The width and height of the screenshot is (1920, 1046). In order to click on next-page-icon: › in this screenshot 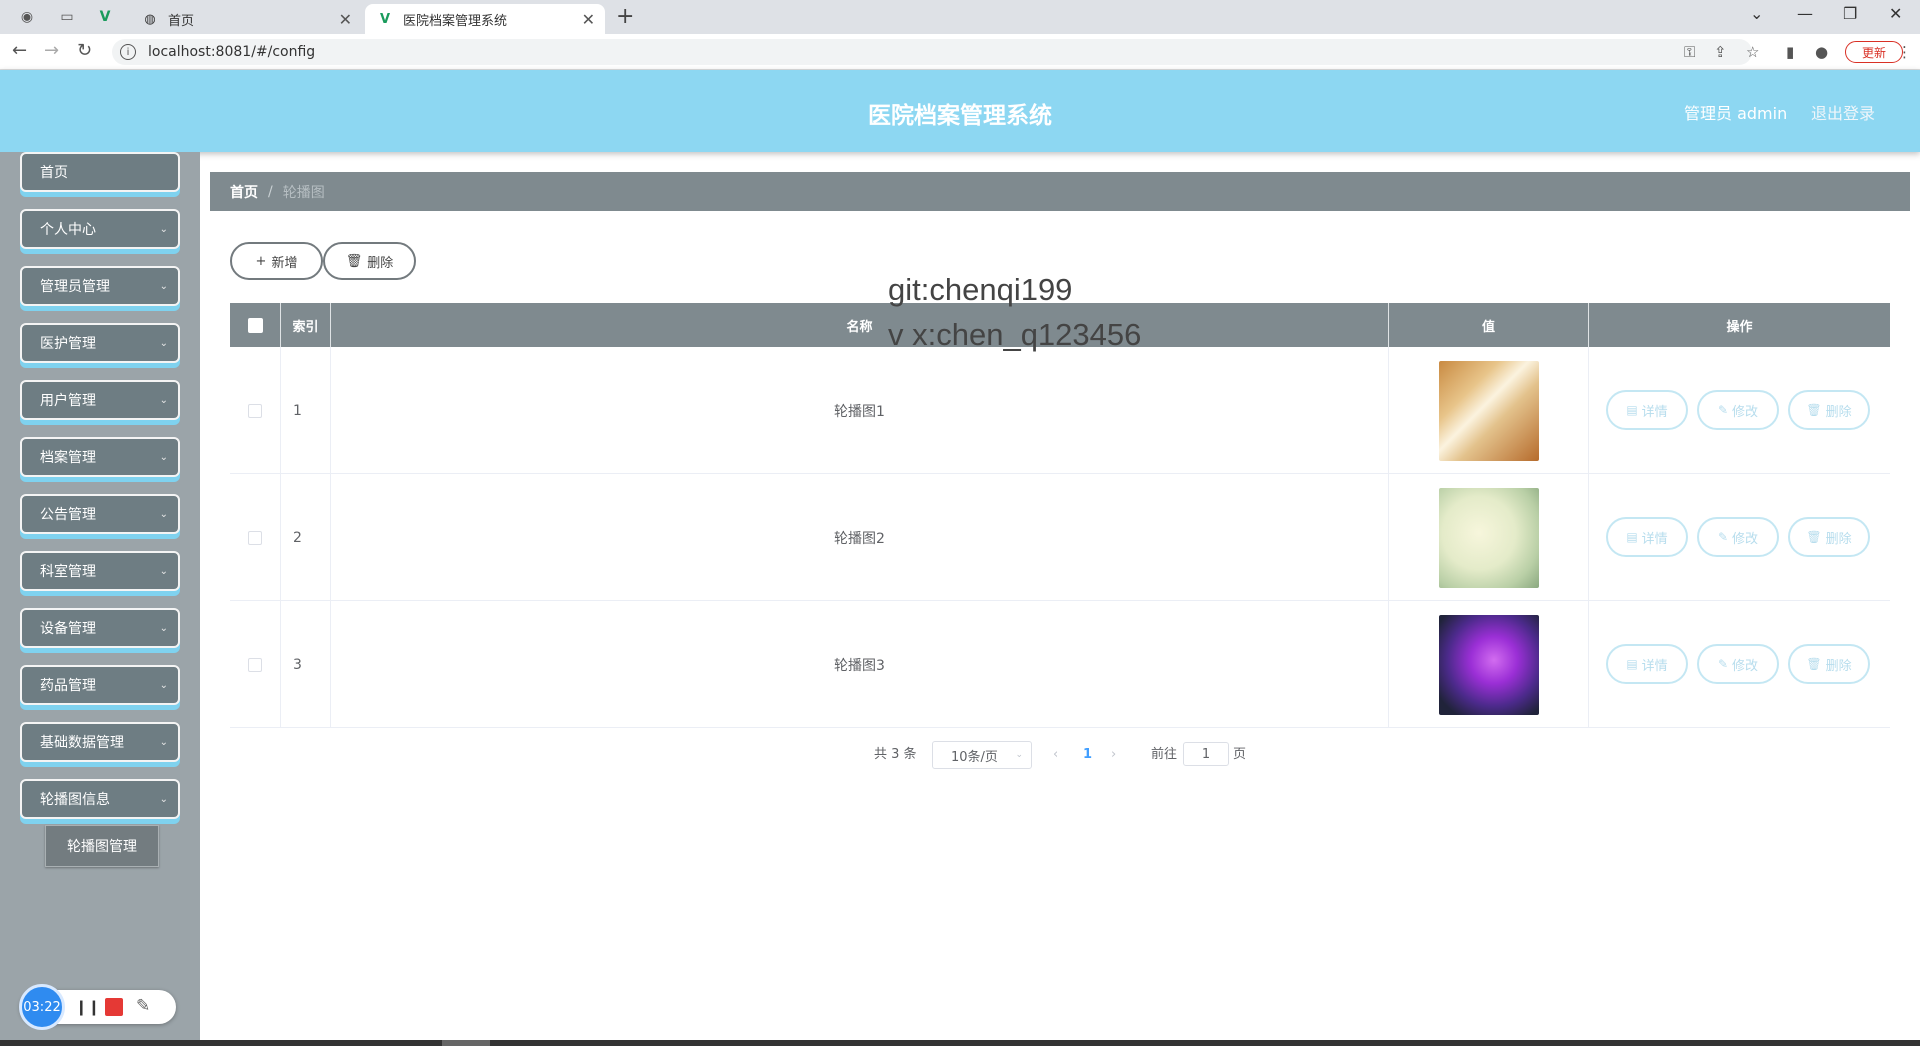, I will do `click(1113, 755)`.